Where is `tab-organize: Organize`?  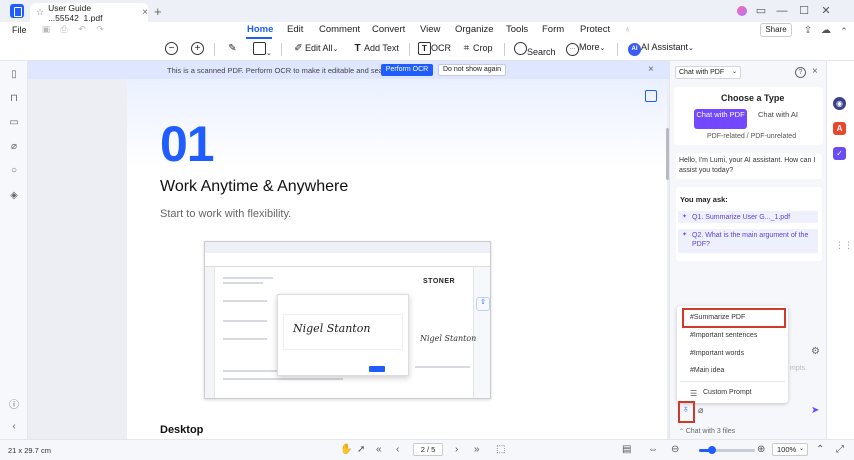 tab-organize: Organize is located at coordinates (474, 29).